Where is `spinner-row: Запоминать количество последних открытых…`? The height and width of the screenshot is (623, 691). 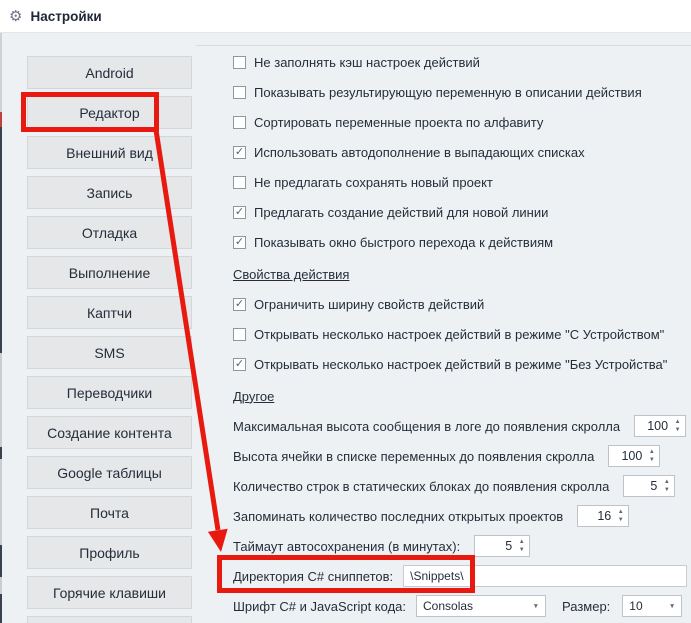 spinner-row: Запоминать количество последних открытых… is located at coordinates (460, 516).